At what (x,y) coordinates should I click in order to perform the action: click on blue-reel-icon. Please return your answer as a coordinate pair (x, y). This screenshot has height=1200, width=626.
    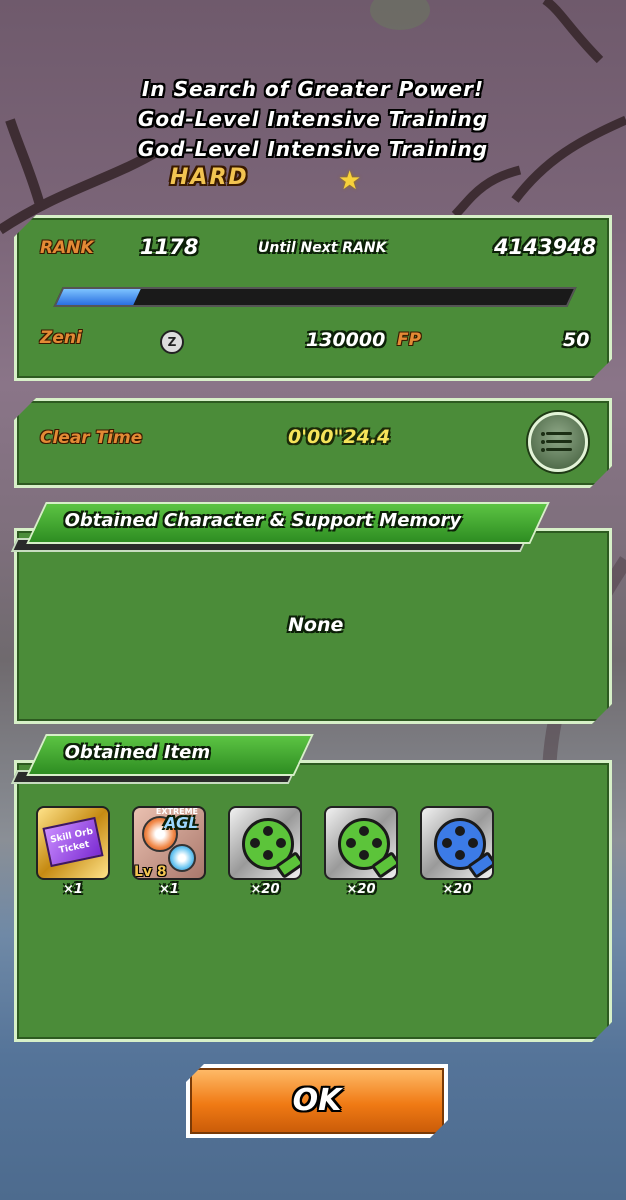
    Looking at the image, I should click on (463, 848).